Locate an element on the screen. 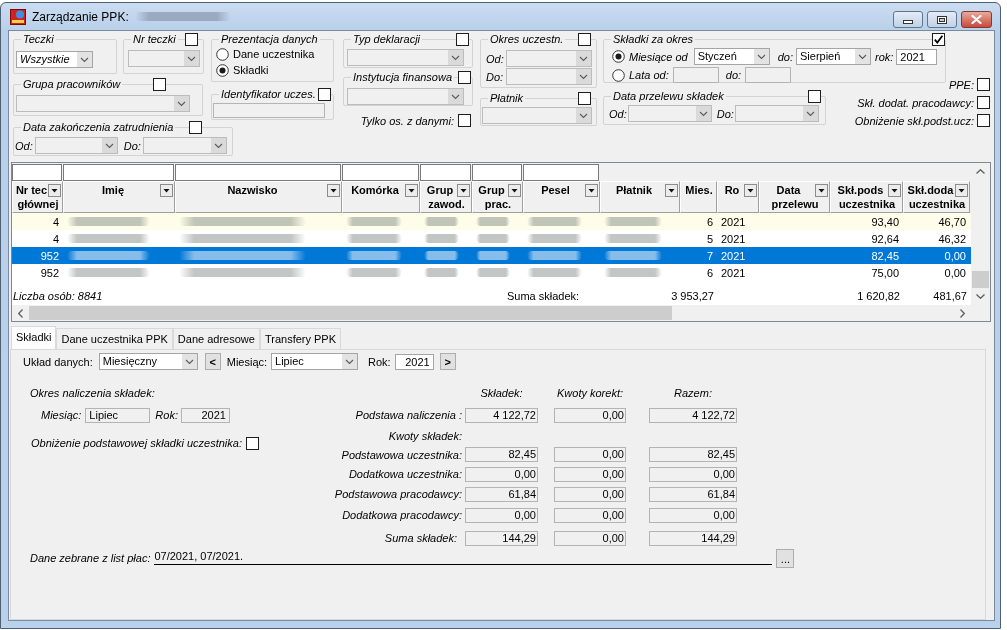  radio-option: Lata od: is located at coordinates (640, 75).